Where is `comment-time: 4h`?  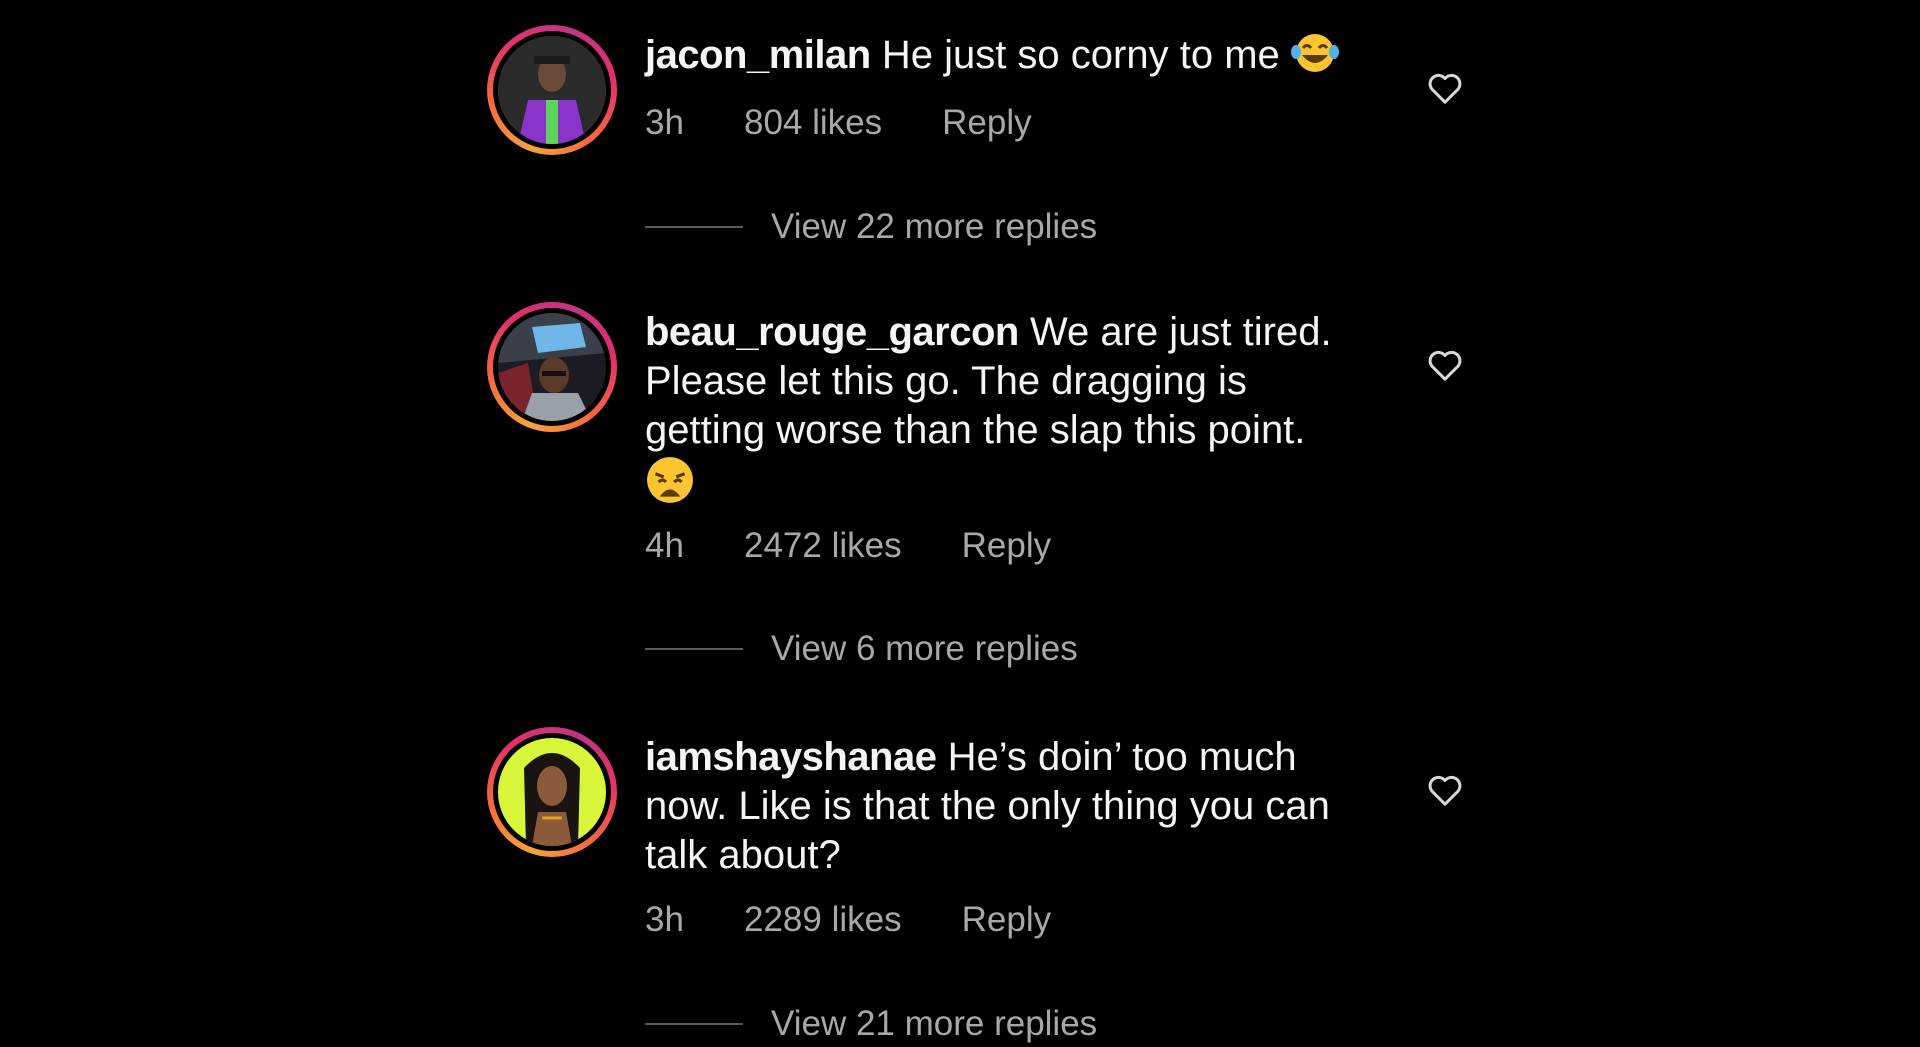 comment-time: 4h is located at coordinates (664, 545).